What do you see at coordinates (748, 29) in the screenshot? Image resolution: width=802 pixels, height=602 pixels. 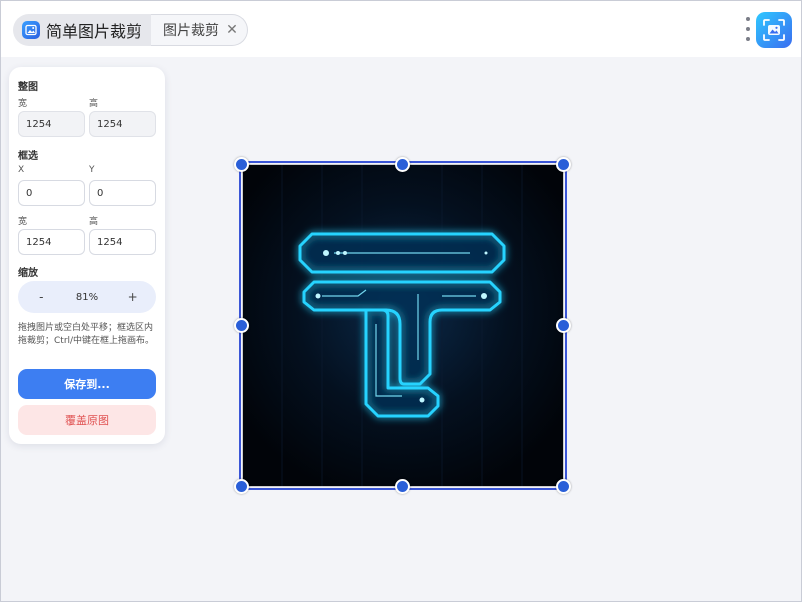 I see `more-vertical-icon` at bounding box center [748, 29].